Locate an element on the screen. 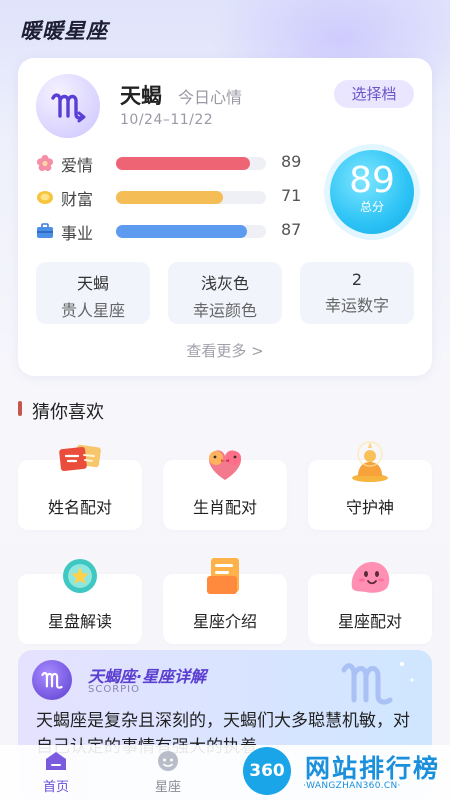  stat-value: 89 is located at coordinates (291, 161).